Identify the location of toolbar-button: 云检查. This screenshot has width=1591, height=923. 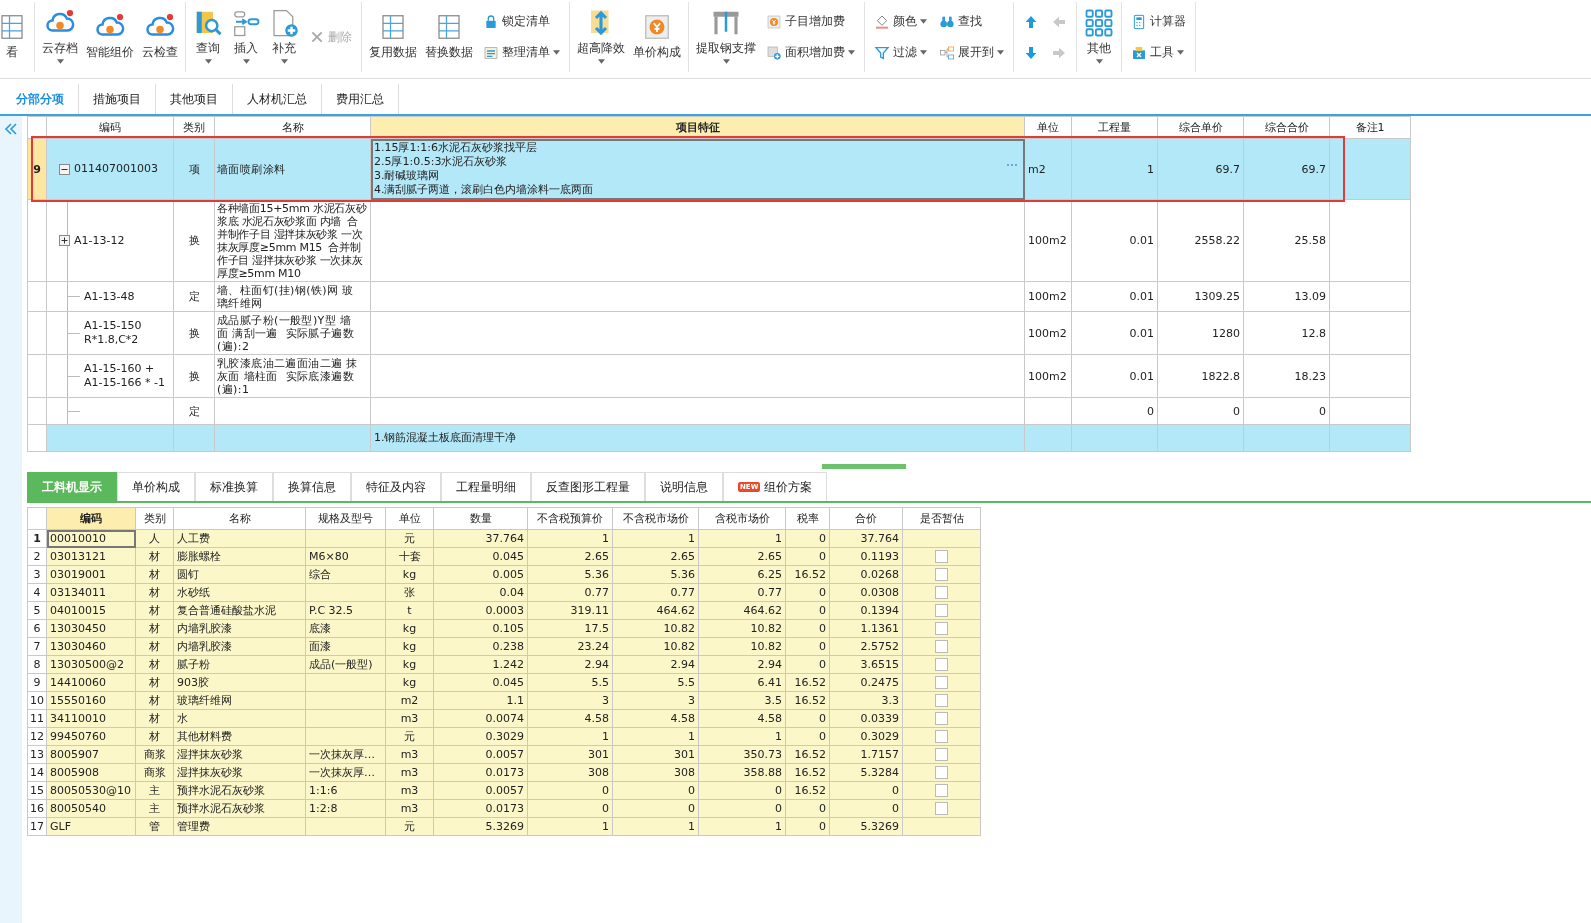
(160, 37).